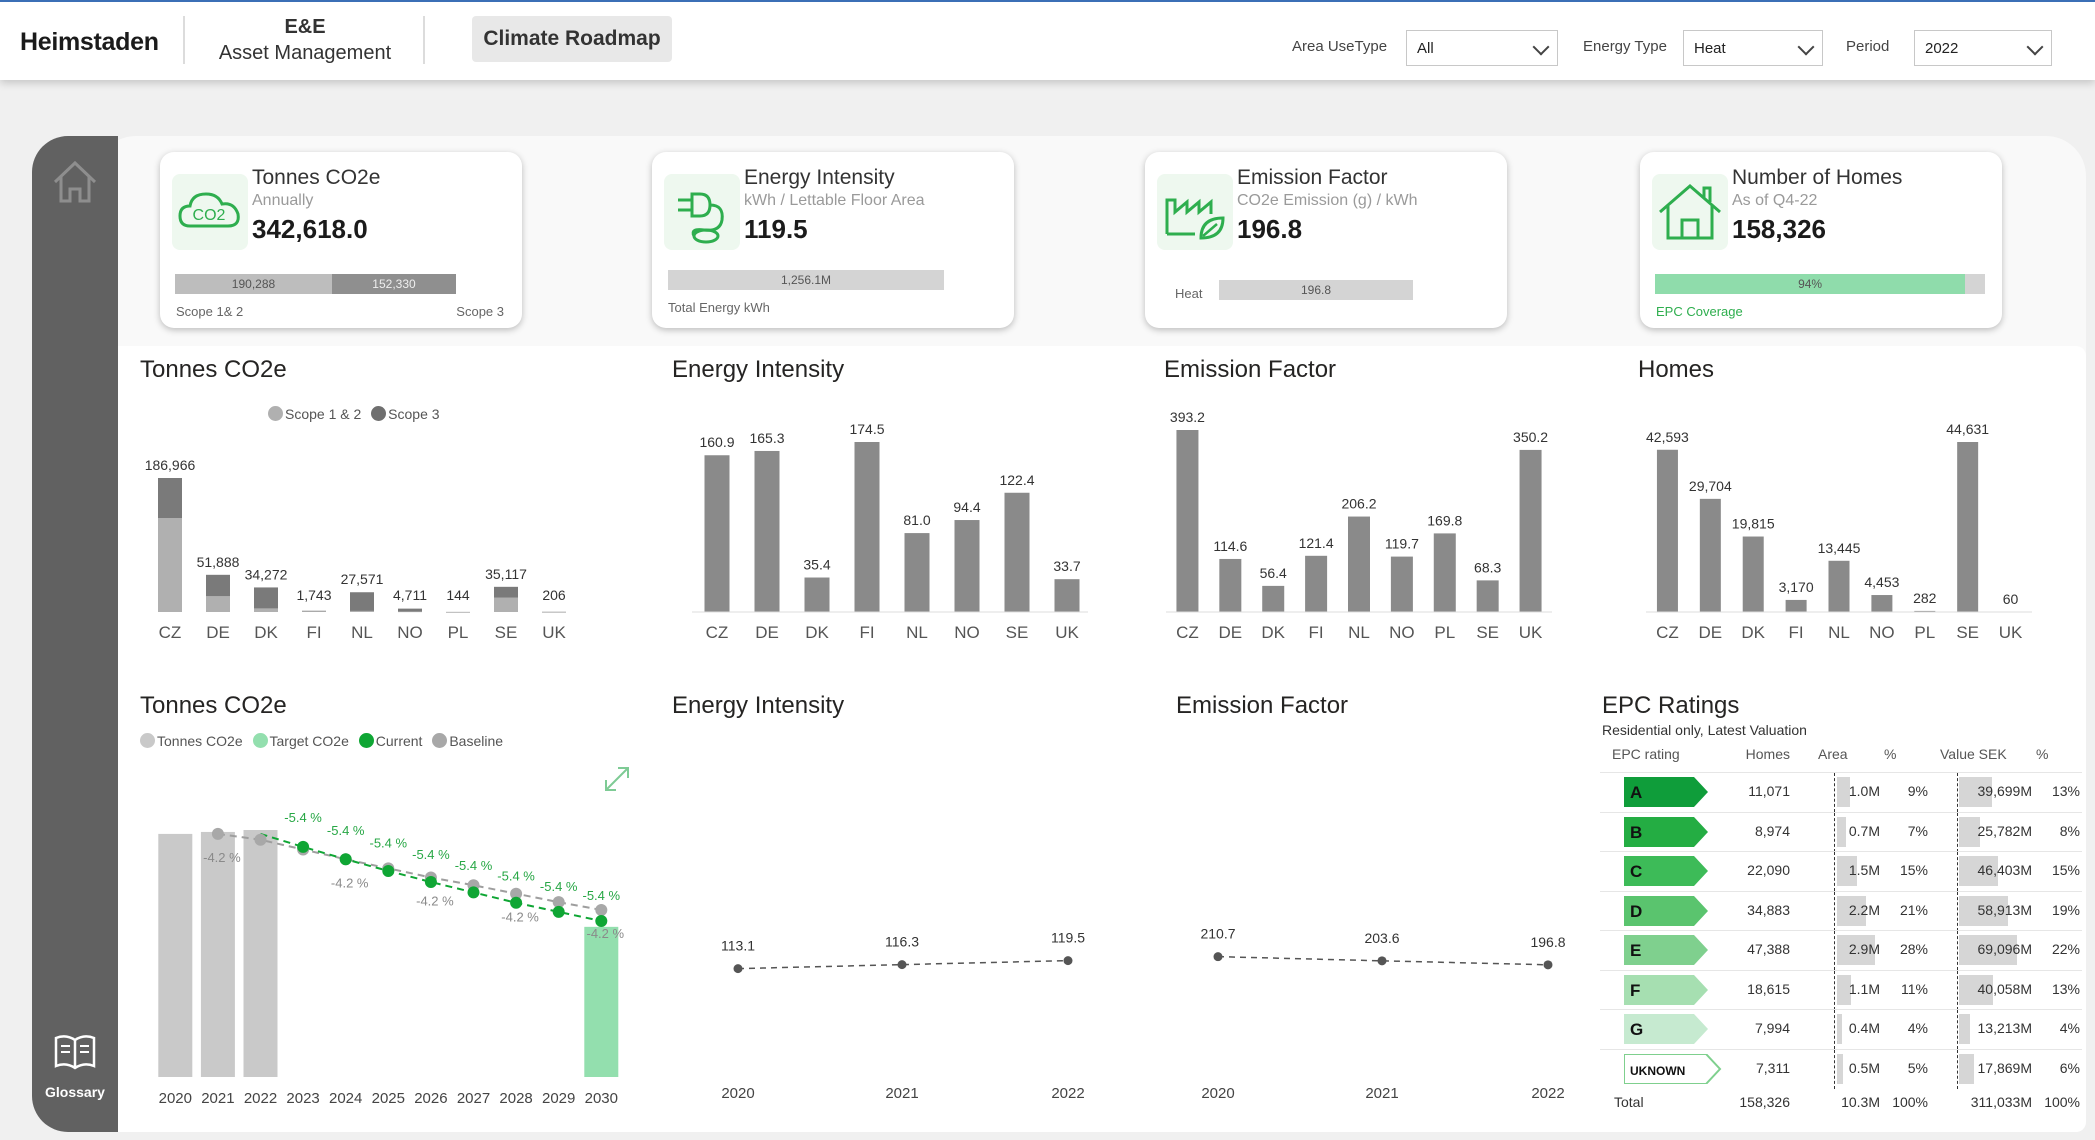 This screenshot has width=2095, height=1140. Describe the element at coordinates (558, 1098) in the screenshot. I see `tick-label: 2029` at that location.